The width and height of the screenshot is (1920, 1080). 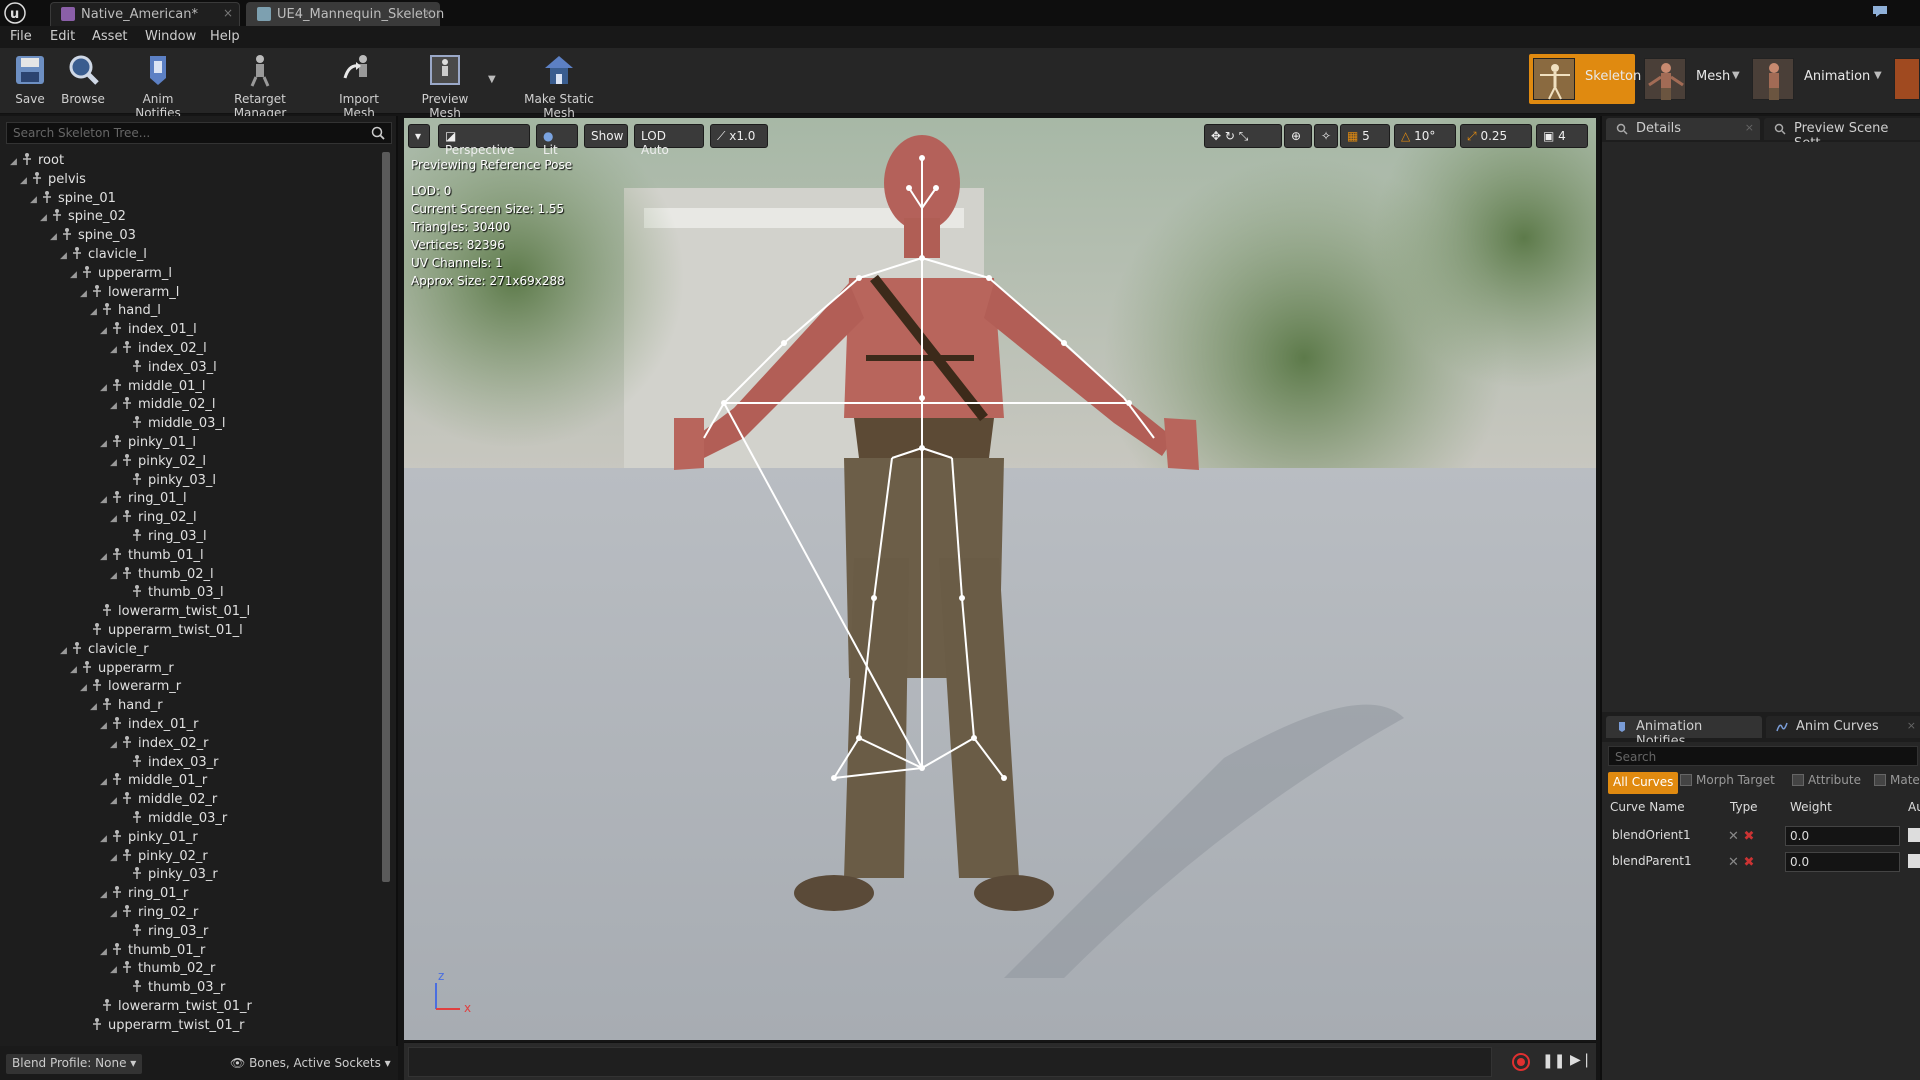 What do you see at coordinates (173, 819) in the screenshot?
I see `bone-tree-item: middle_03_r` at bounding box center [173, 819].